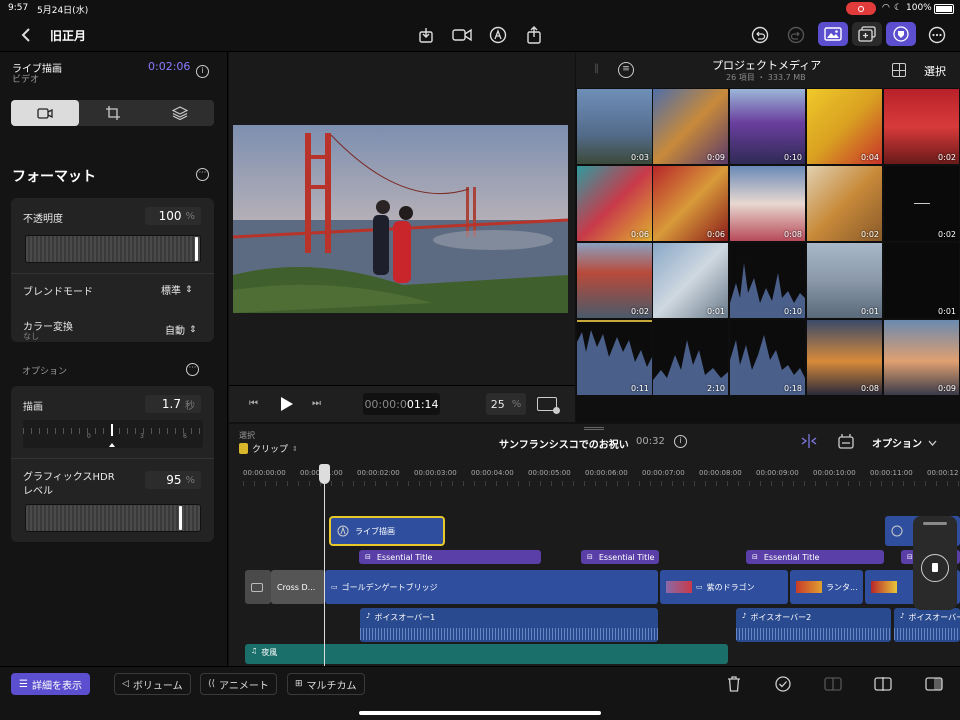 The image size is (960, 720). What do you see at coordinates (844, 126) in the screenshot?
I see `media-thumbnail: 0:04` at bounding box center [844, 126].